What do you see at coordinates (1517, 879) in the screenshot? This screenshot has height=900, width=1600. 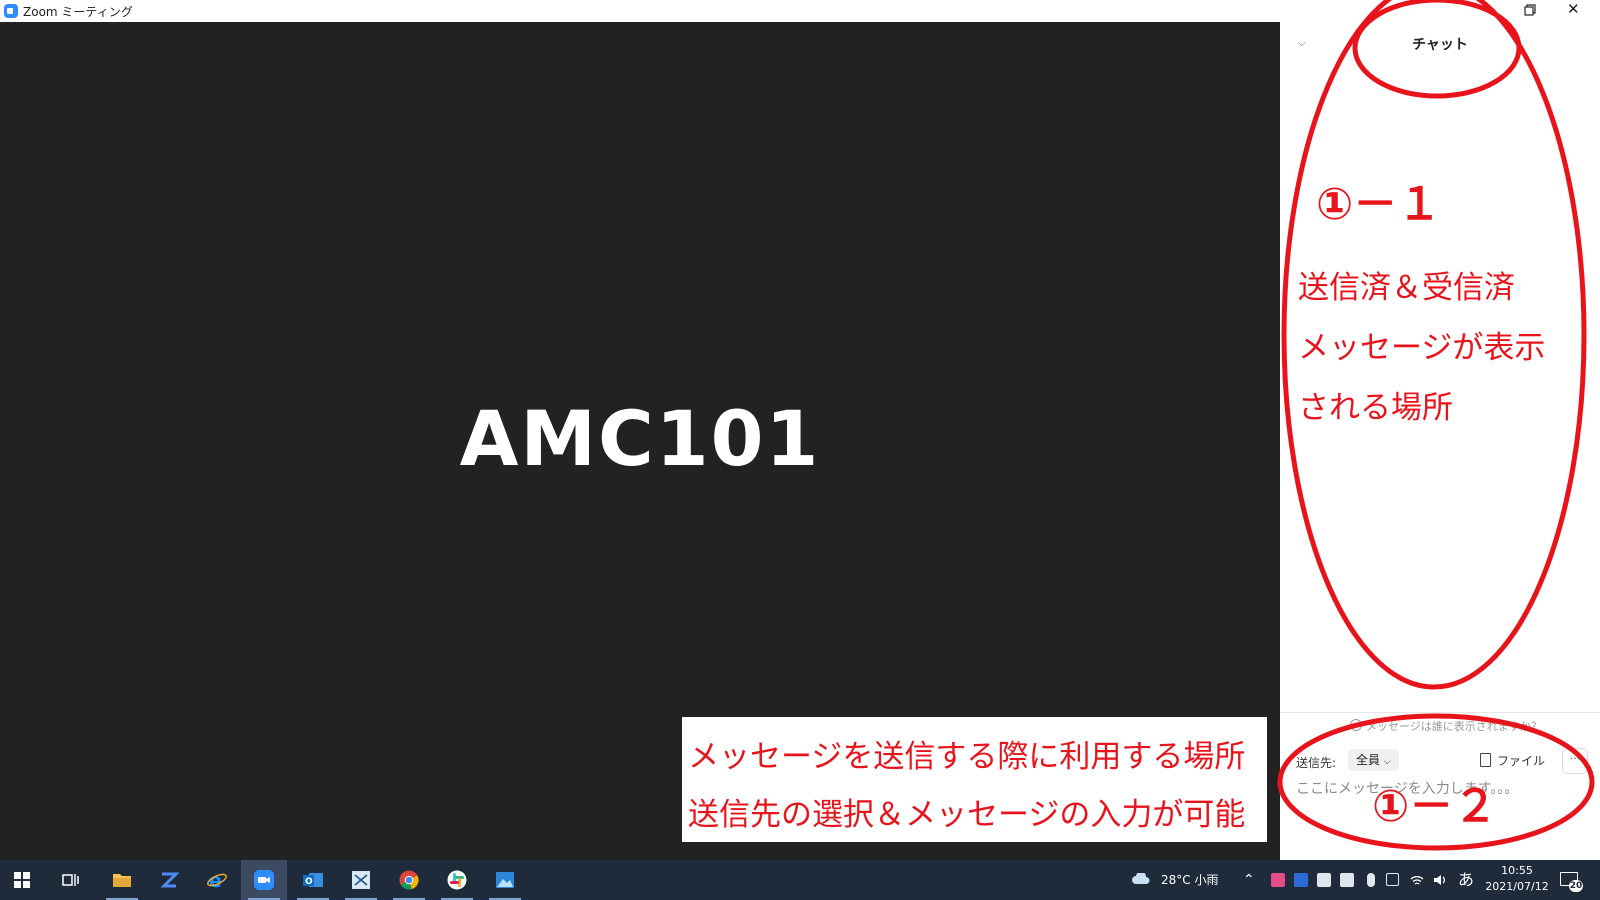 I see `clock: 10:55 2021/07/12` at bounding box center [1517, 879].